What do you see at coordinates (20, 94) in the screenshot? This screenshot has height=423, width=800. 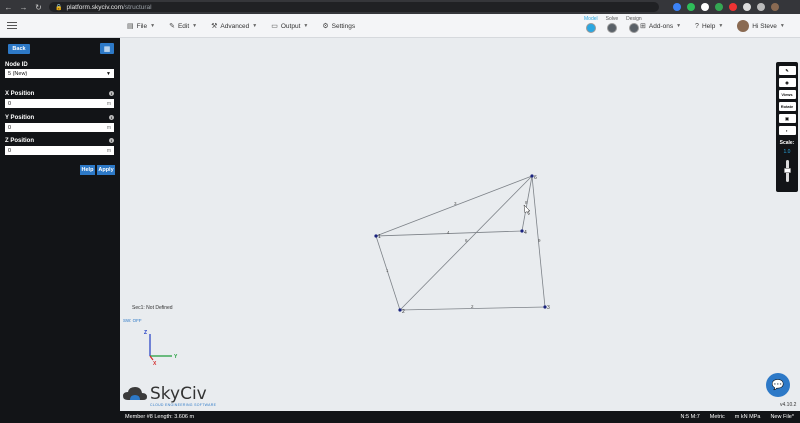 I see `x-position-label: X Position` at bounding box center [20, 94].